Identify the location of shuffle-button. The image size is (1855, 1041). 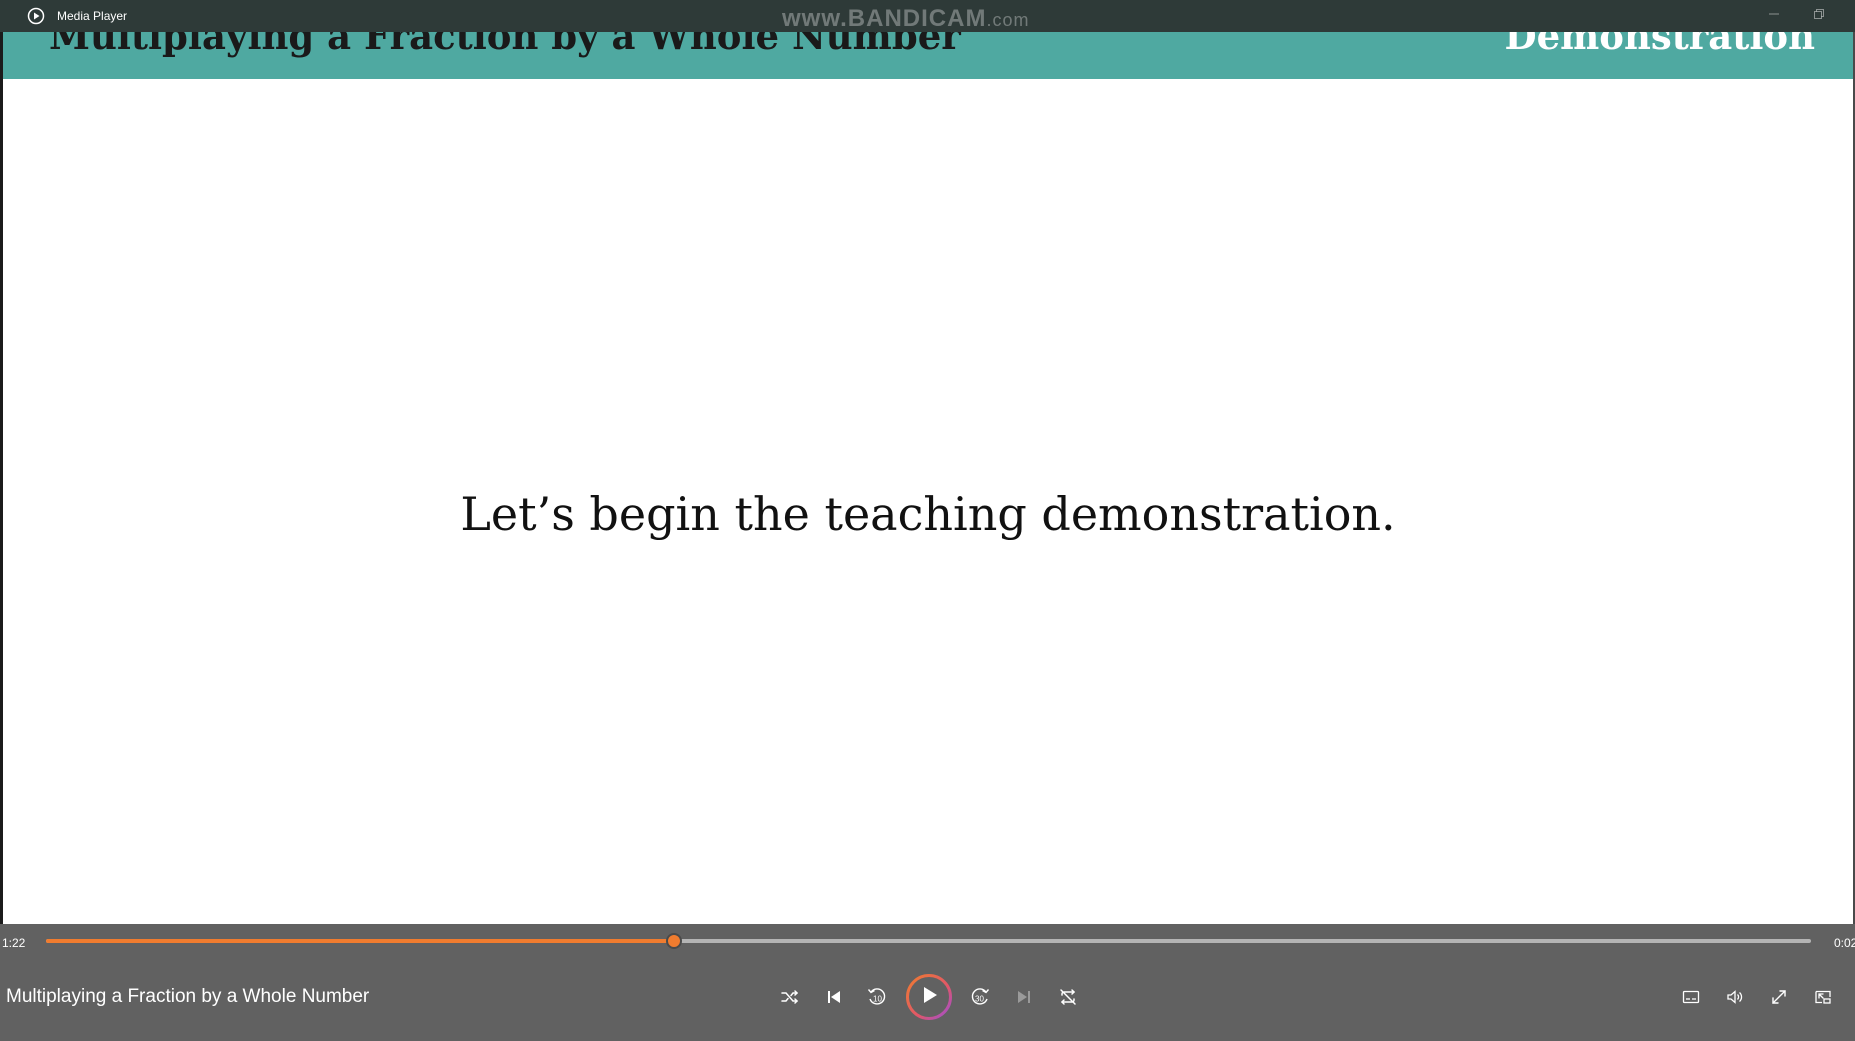
(790, 997).